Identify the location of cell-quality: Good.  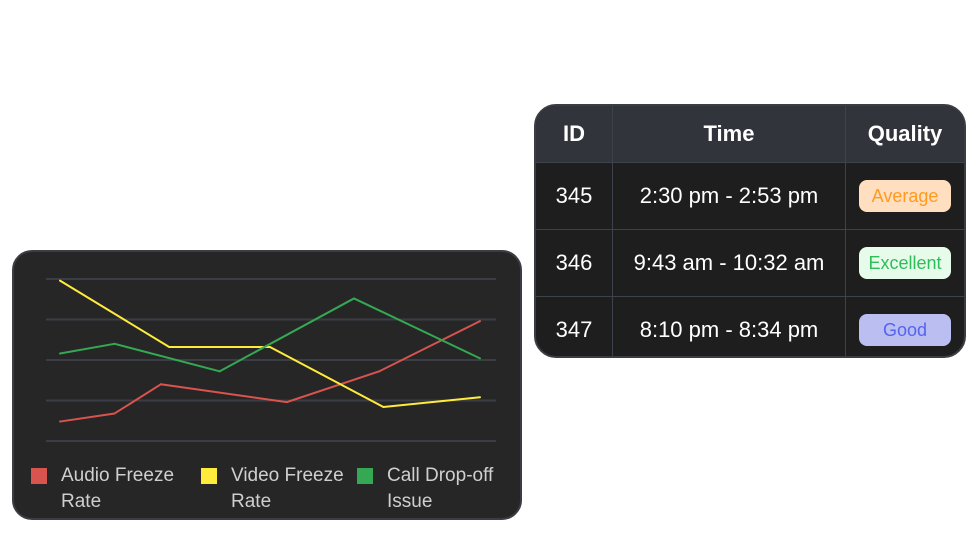
(905, 327).